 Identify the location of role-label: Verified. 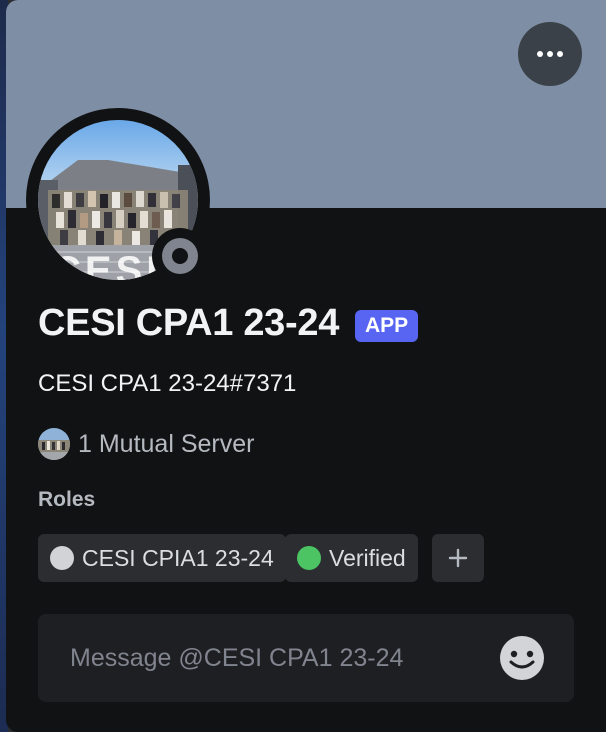
(367, 557).